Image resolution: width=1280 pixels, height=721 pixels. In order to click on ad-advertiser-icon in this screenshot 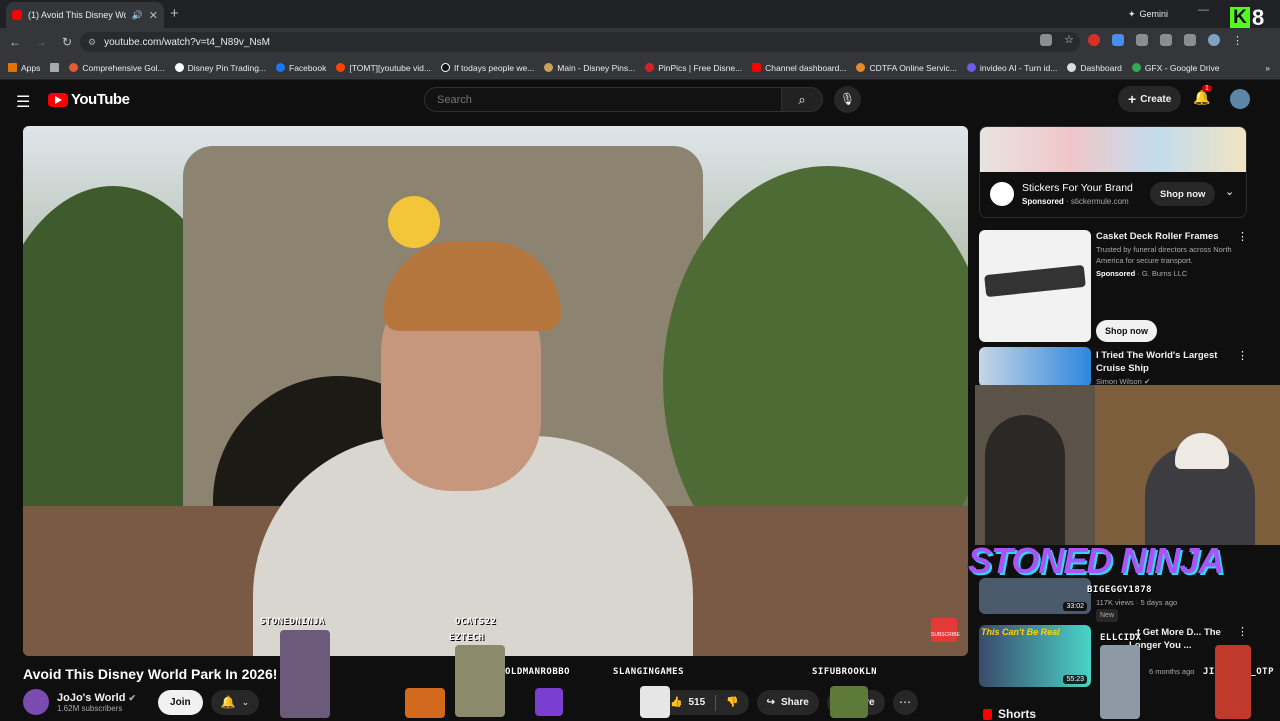, I will do `click(1002, 194)`.